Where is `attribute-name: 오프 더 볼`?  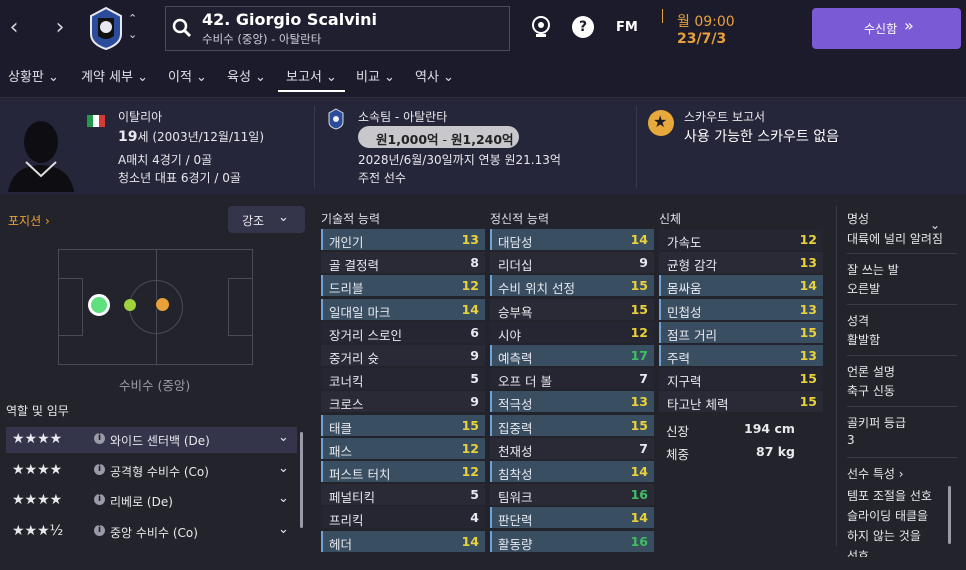
attribute-name: 오프 더 볼 is located at coordinates (525, 382).